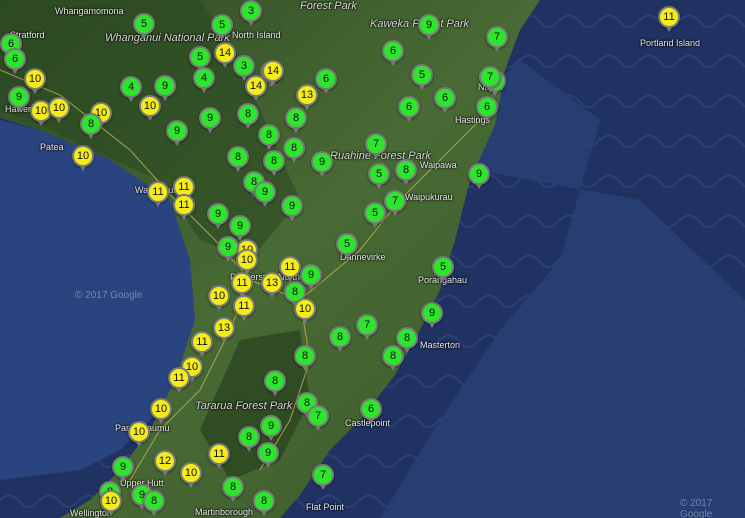 The width and height of the screenshot is (745, 518). What do you see at coordinates (165, 463) in the screenshot?
I see `cluster-marker-yellow: 12` at bounding box center [165, 463].